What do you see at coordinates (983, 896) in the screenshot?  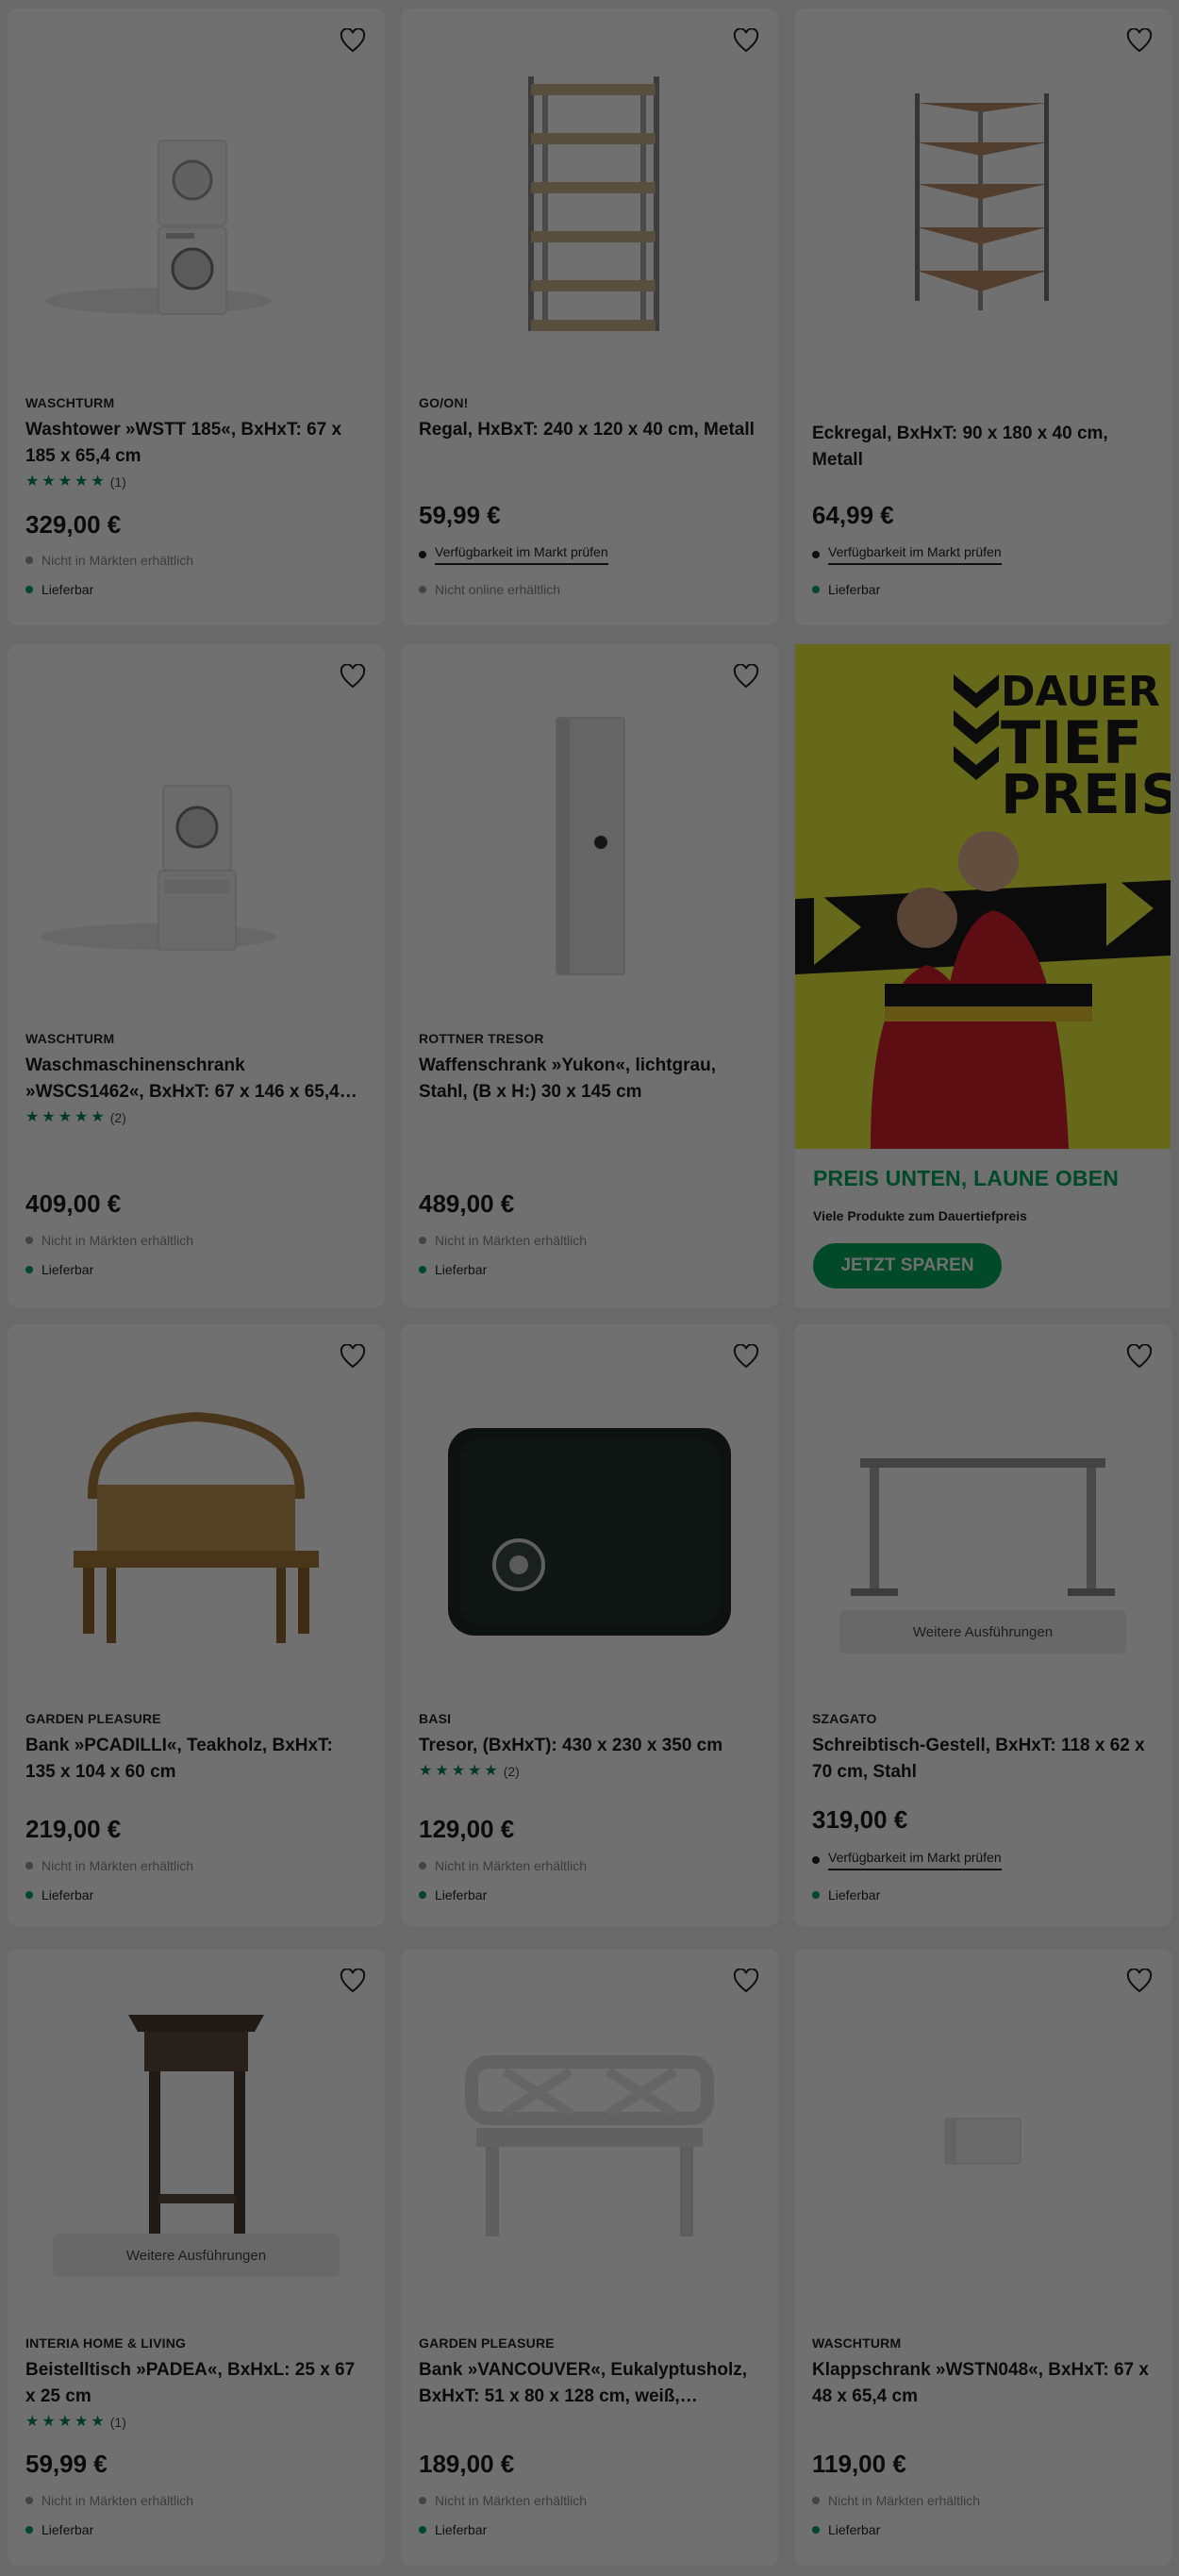 I see `promo-image: DAUER TIEF PREIS` at bounding box center [983, 896].